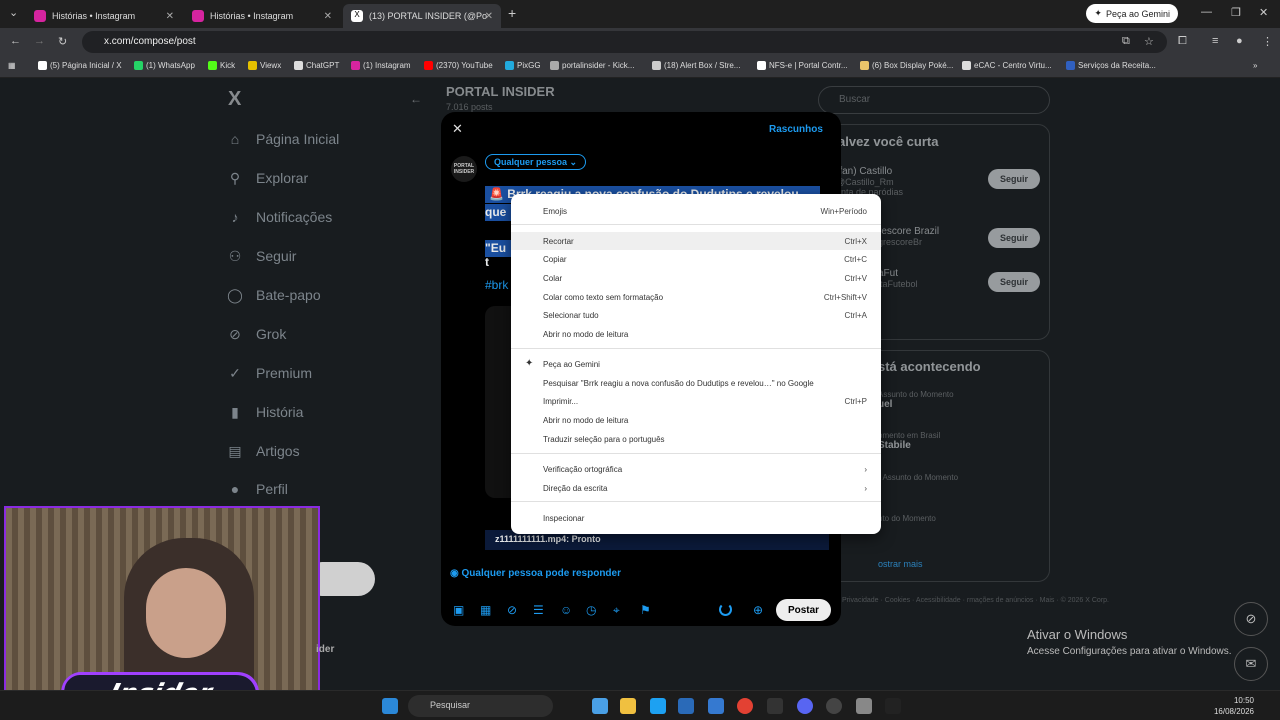 The image size is (1280, 720). I want to click on bookmark-item: (1) Instagram, so click(381, 65).